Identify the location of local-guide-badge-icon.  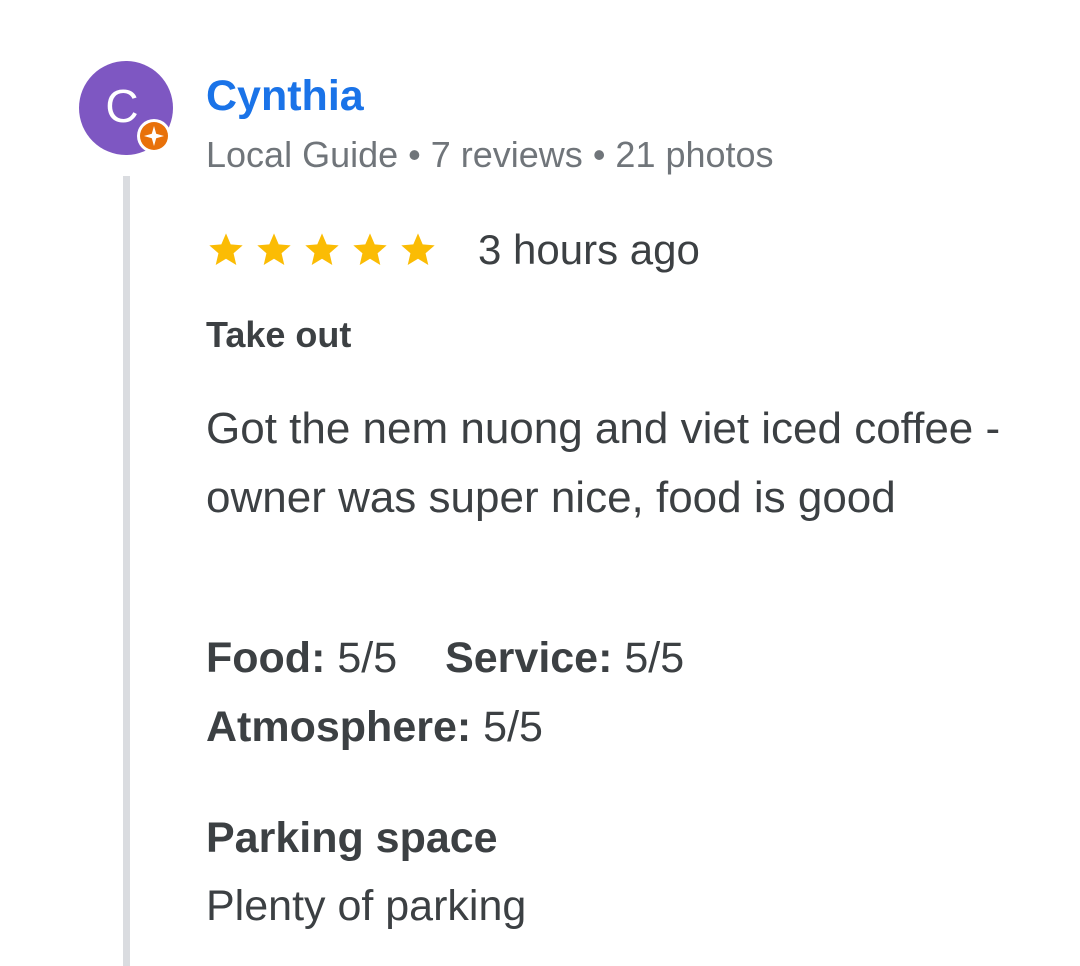
(154, 136).